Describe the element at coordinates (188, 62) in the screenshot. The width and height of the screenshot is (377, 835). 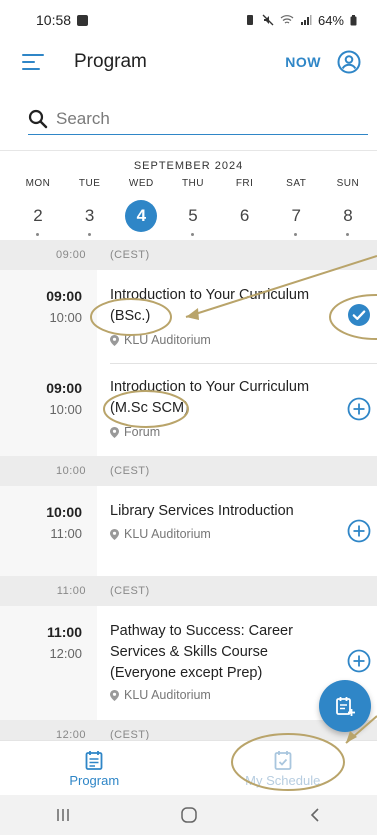
I see `app-bar: Program NOW` at that location.